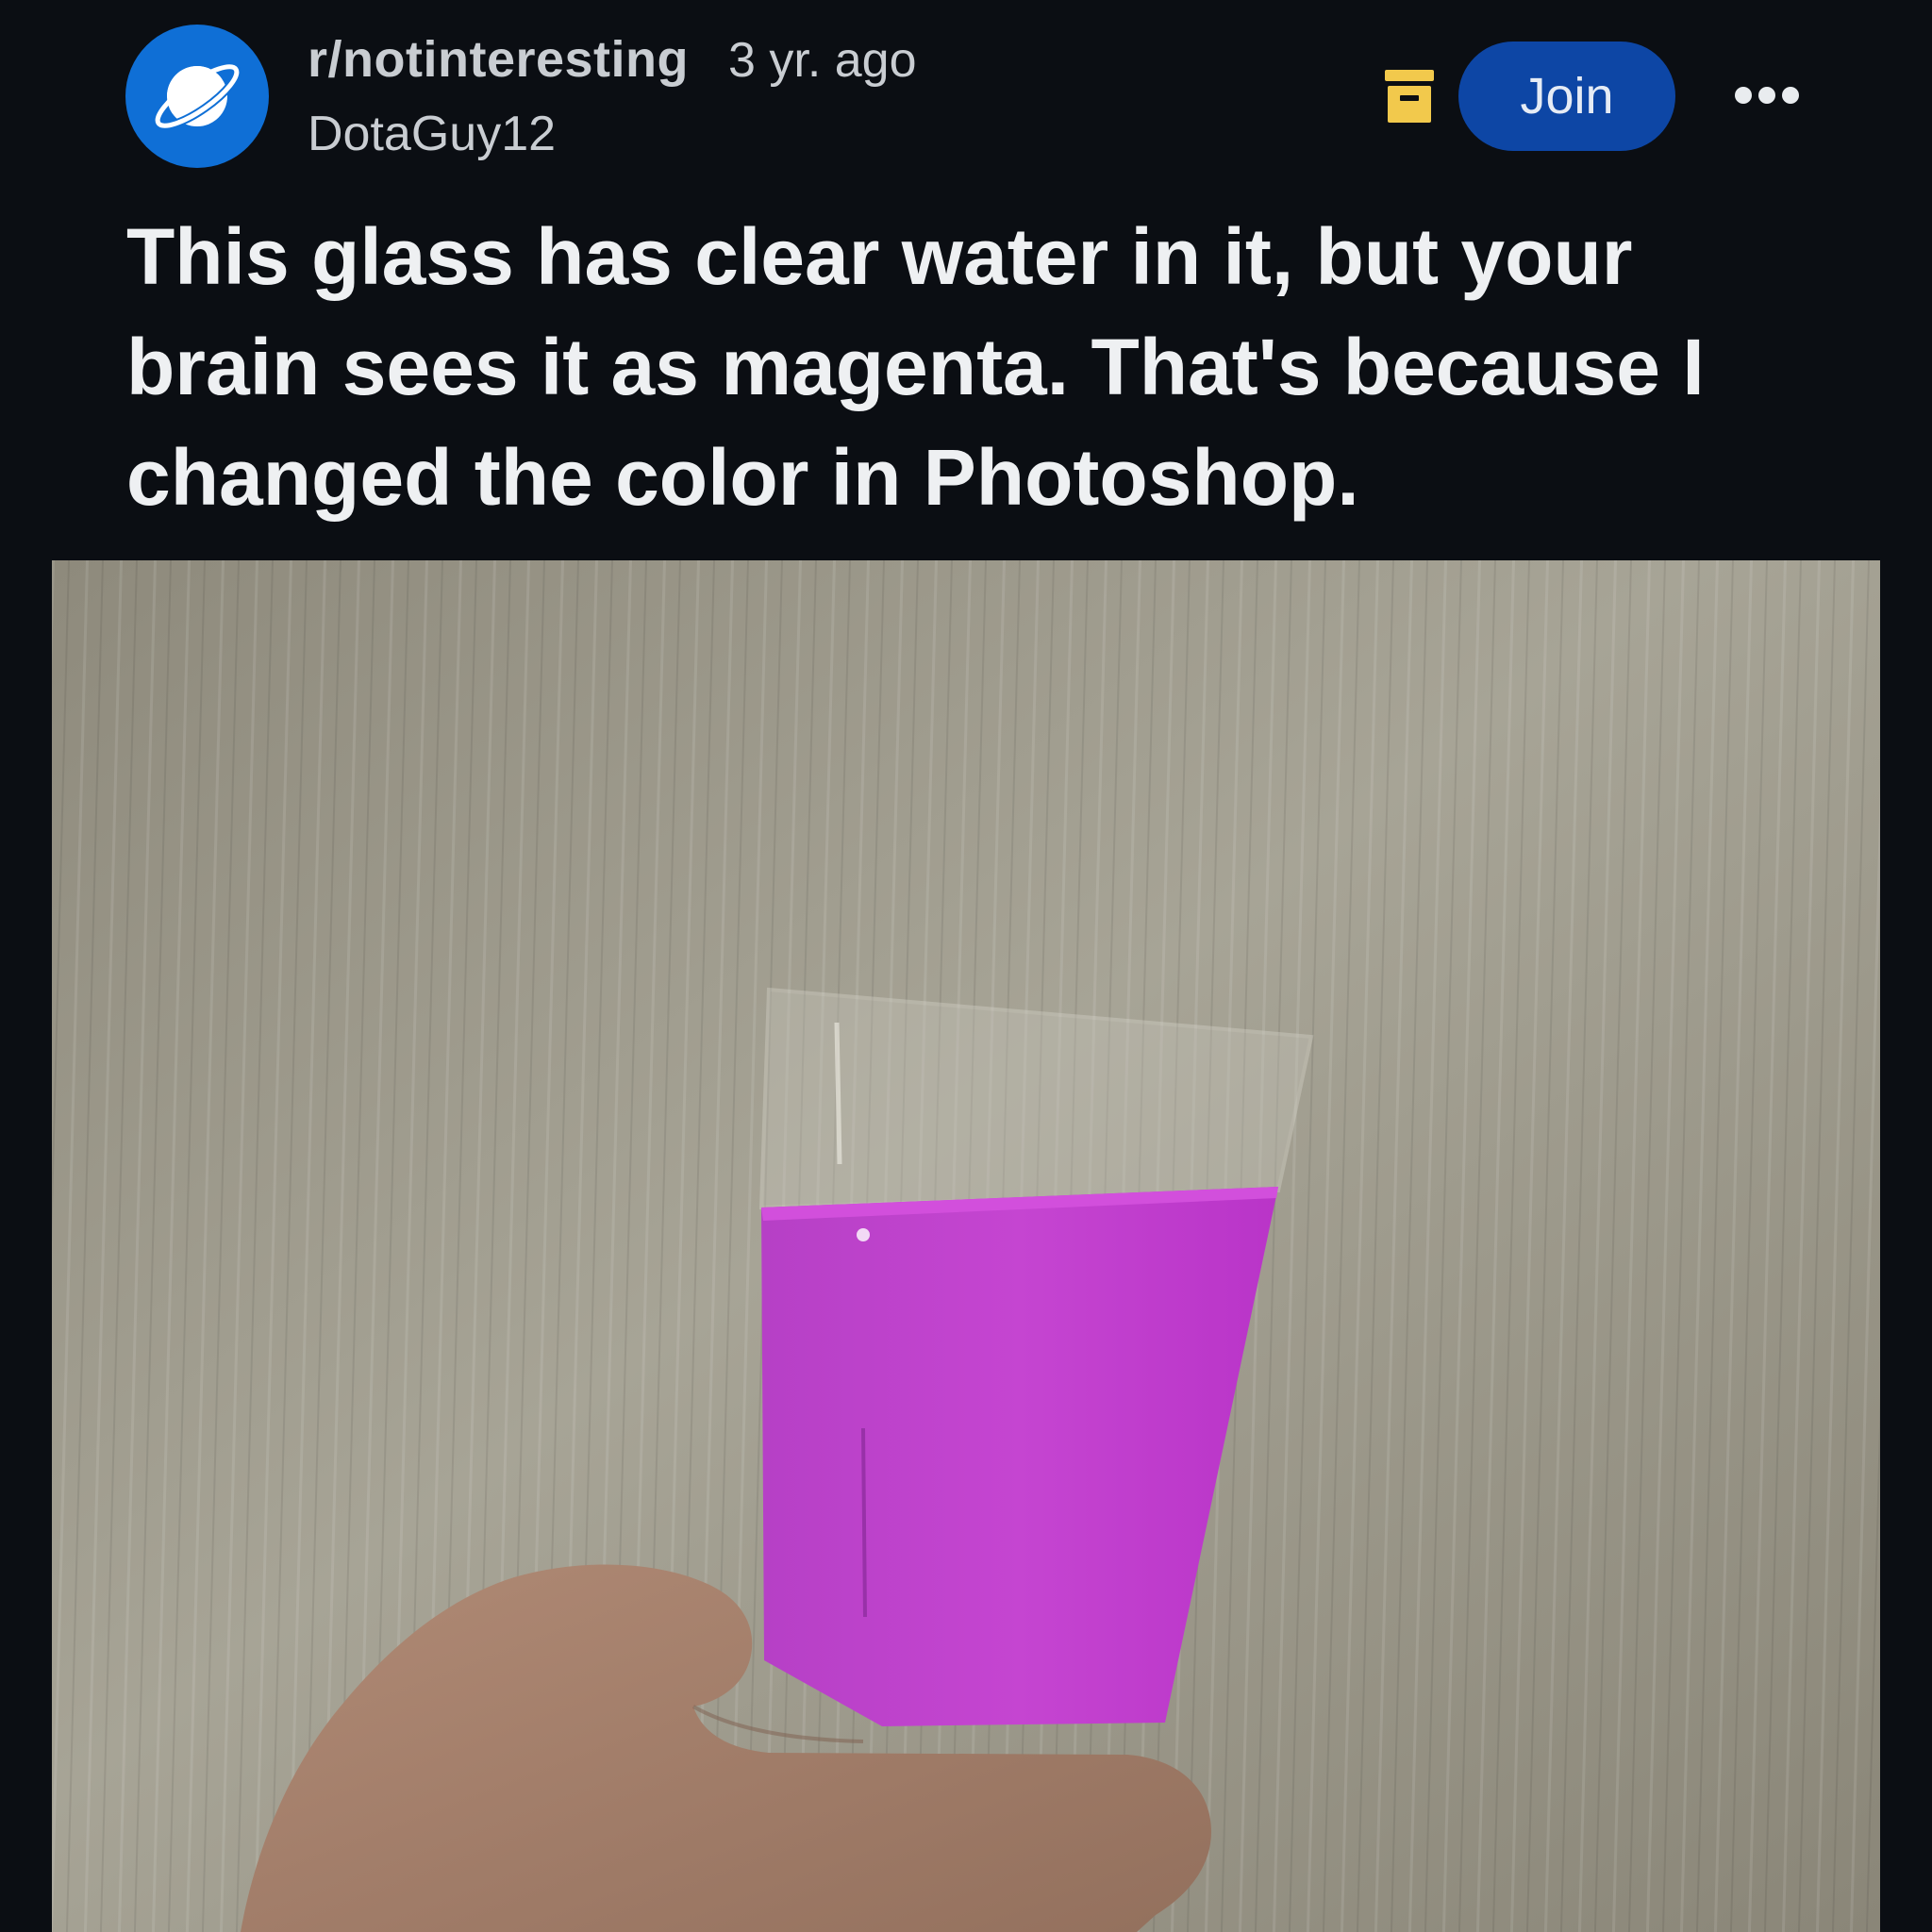 The height and width of the screenshot is (1932, 1932). What do you see at coordinates (499, 59) in the screenshot?
I see `subreddit-link: r/notinteresting` at bounding box center [499, 59].